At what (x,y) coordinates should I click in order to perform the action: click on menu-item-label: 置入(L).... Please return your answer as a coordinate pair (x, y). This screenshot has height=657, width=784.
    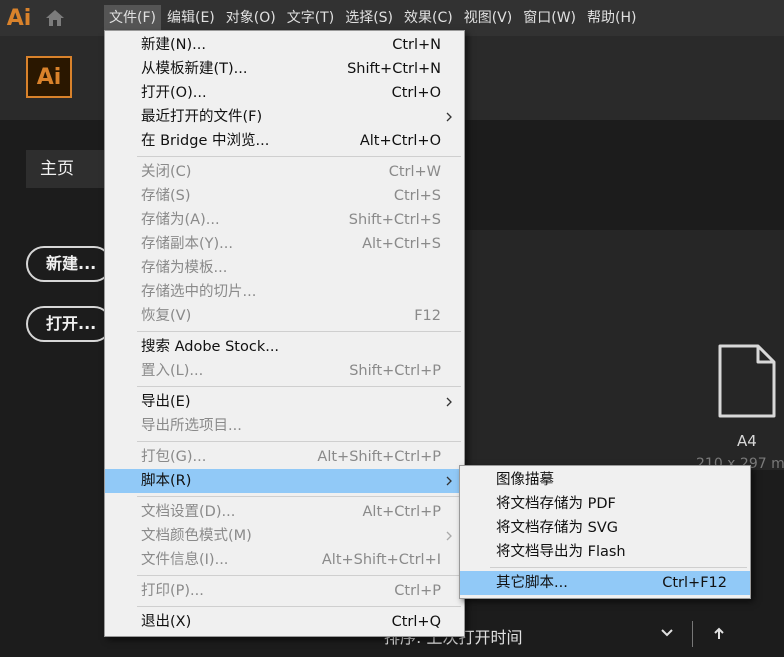
    Looking at the image, I should click on (172, 371).